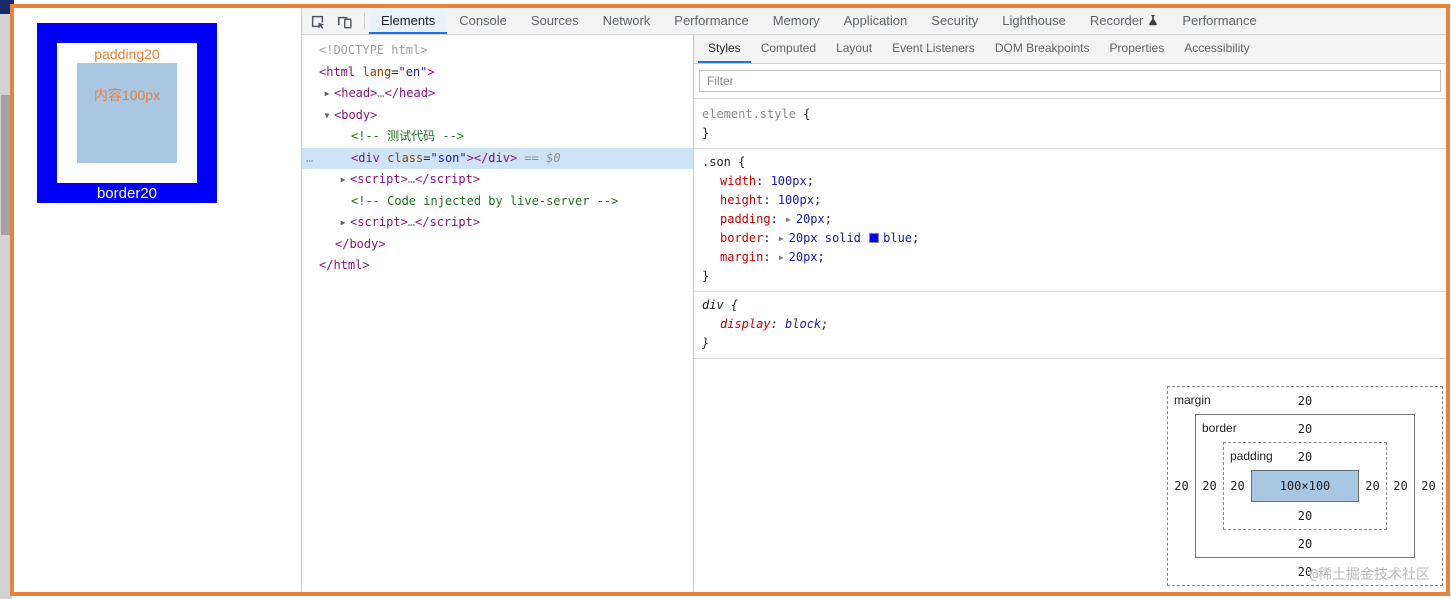 The height and width of the screenshot is (599, 1451). What do you see at coordinates (854, 49) in the screenshot?
I see `styles-tab-layout: Layout` at bounding box center [854, 49].